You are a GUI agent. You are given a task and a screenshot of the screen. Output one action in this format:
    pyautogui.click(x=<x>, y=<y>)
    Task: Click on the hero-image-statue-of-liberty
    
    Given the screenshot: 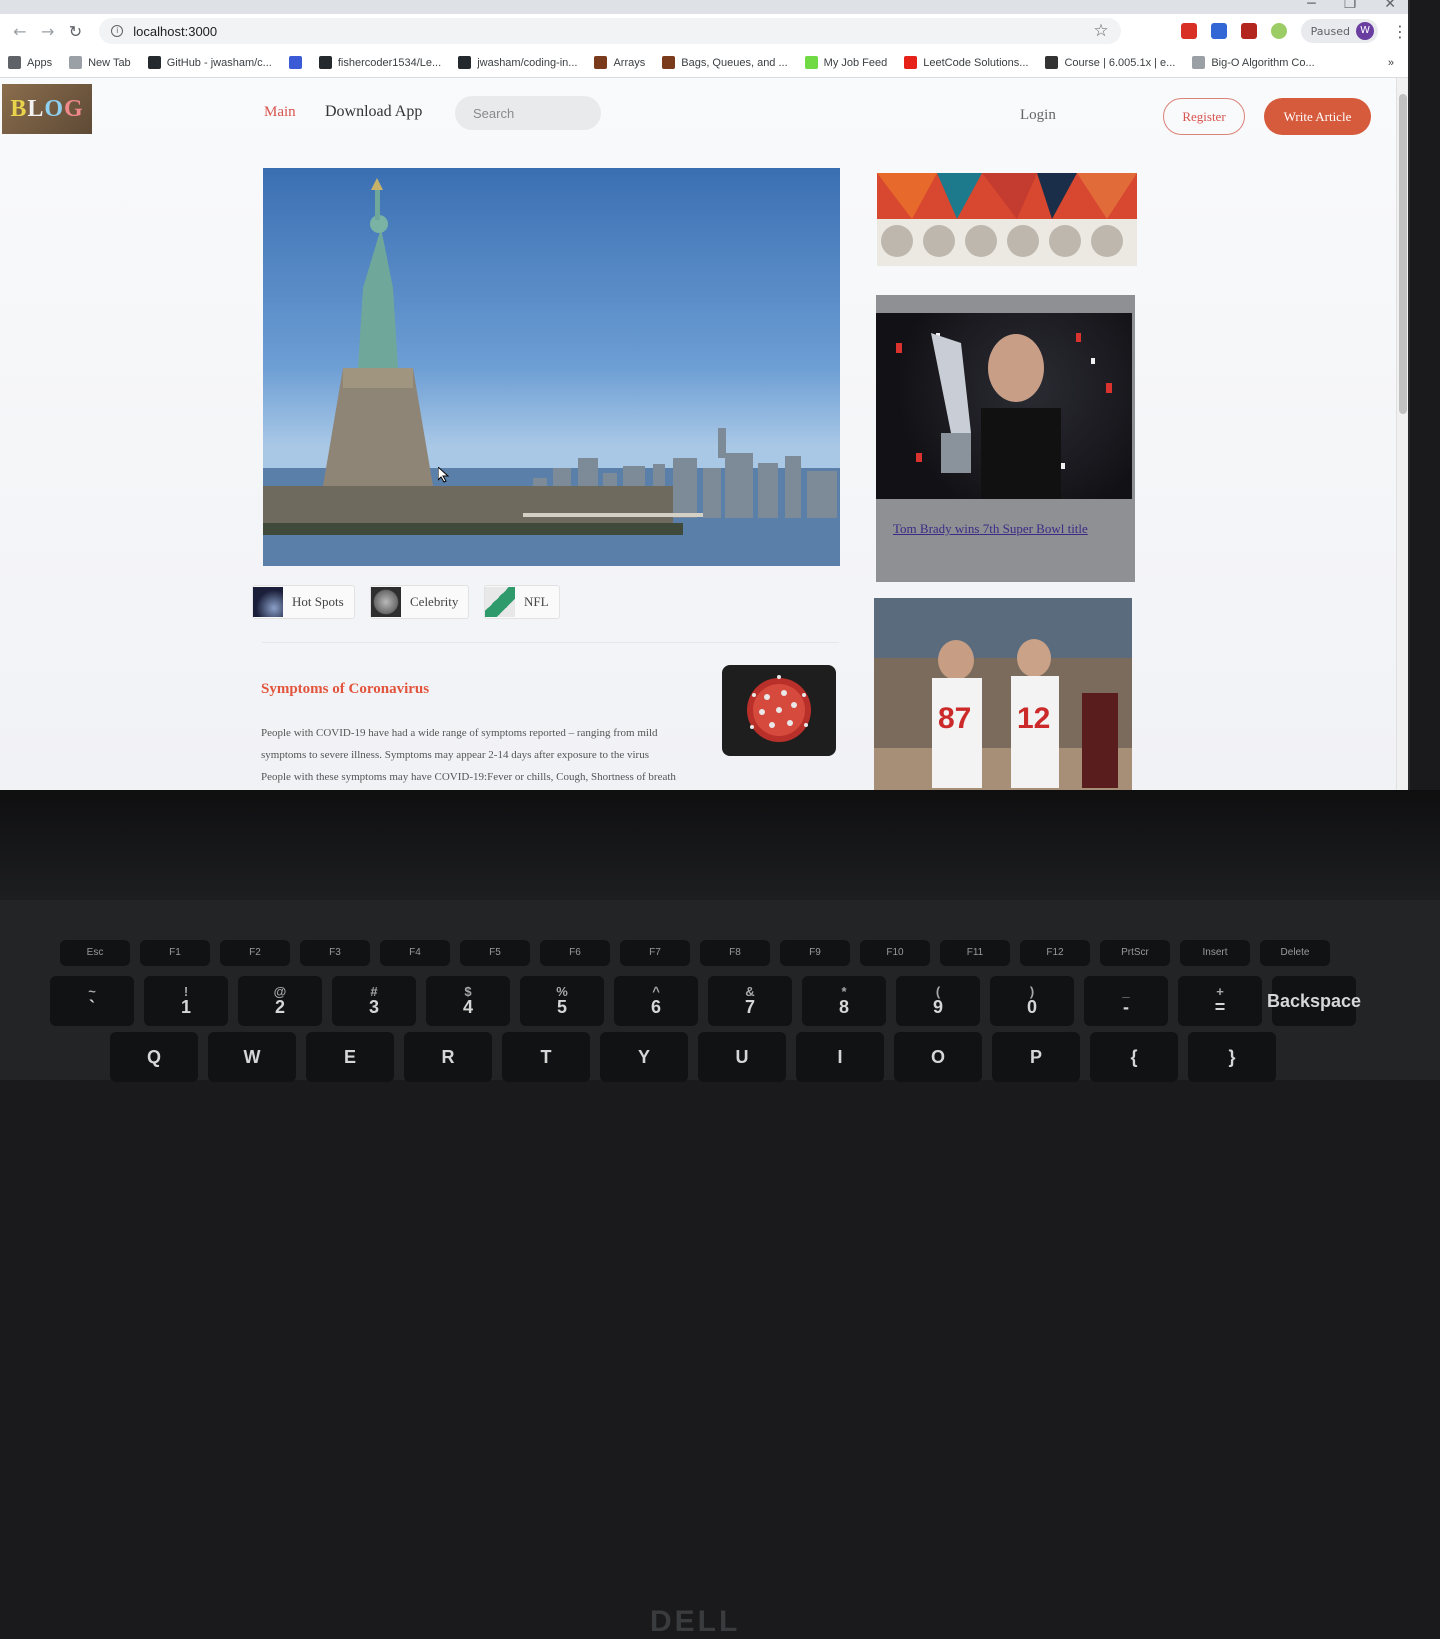 What is the action you would take?
    pyautogui.click(x=551, y=367)
    